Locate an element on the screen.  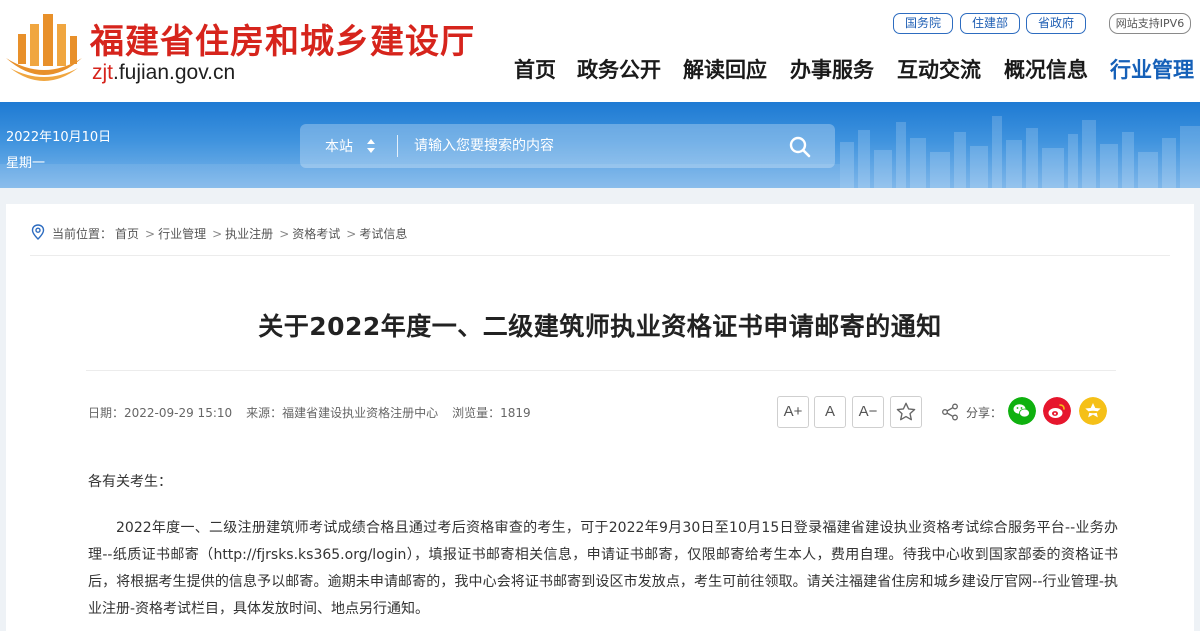
top-links: 国务院 住建部 省政府 网站支持IPV6 is located at coordinates (600, 24).